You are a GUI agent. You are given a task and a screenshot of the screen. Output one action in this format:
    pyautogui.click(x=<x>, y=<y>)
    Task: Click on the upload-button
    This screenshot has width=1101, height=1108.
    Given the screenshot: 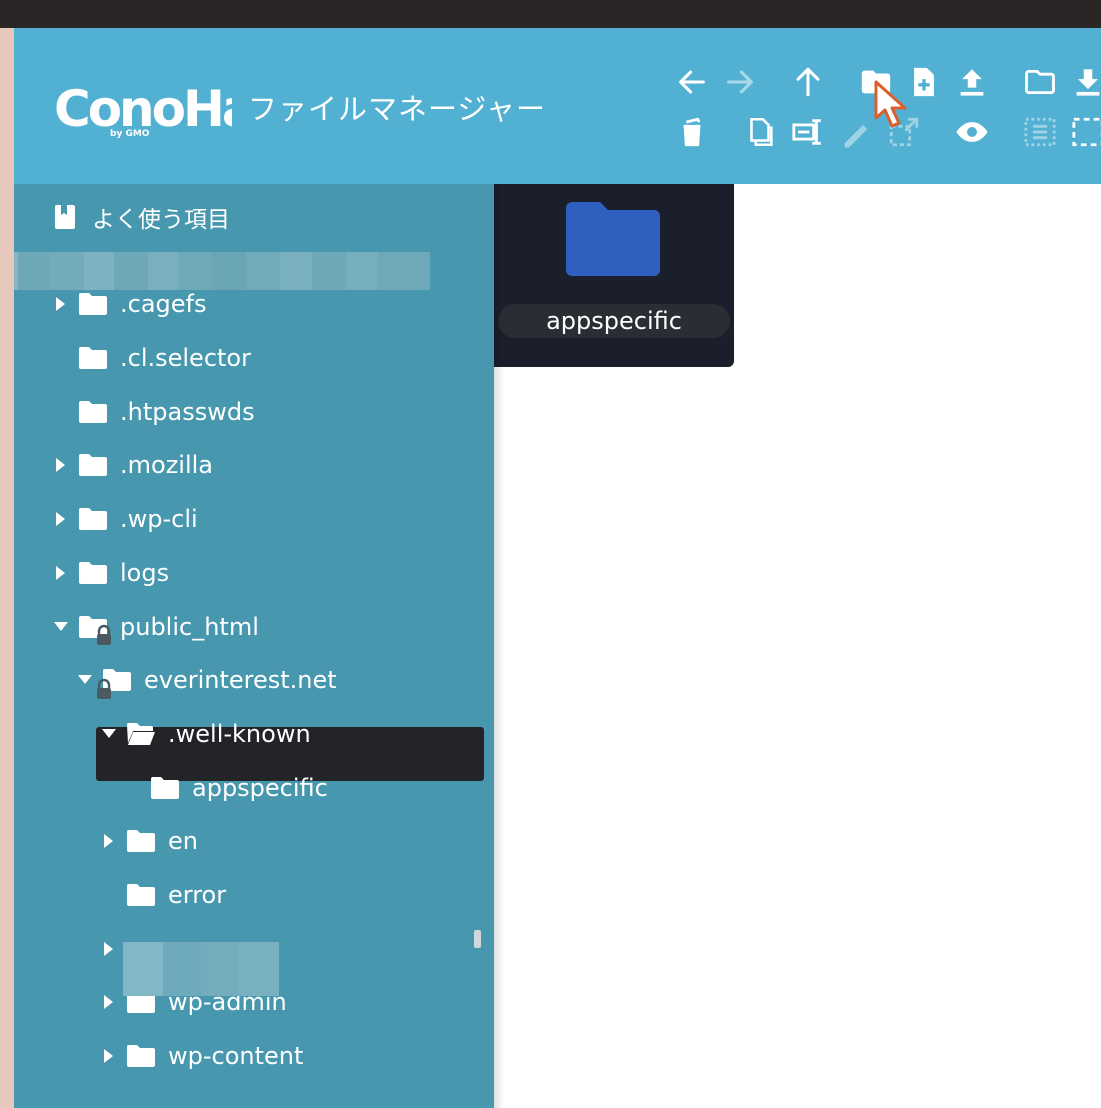 What is the action you would take?
    pyautogui.click(x=972, y=82)
    